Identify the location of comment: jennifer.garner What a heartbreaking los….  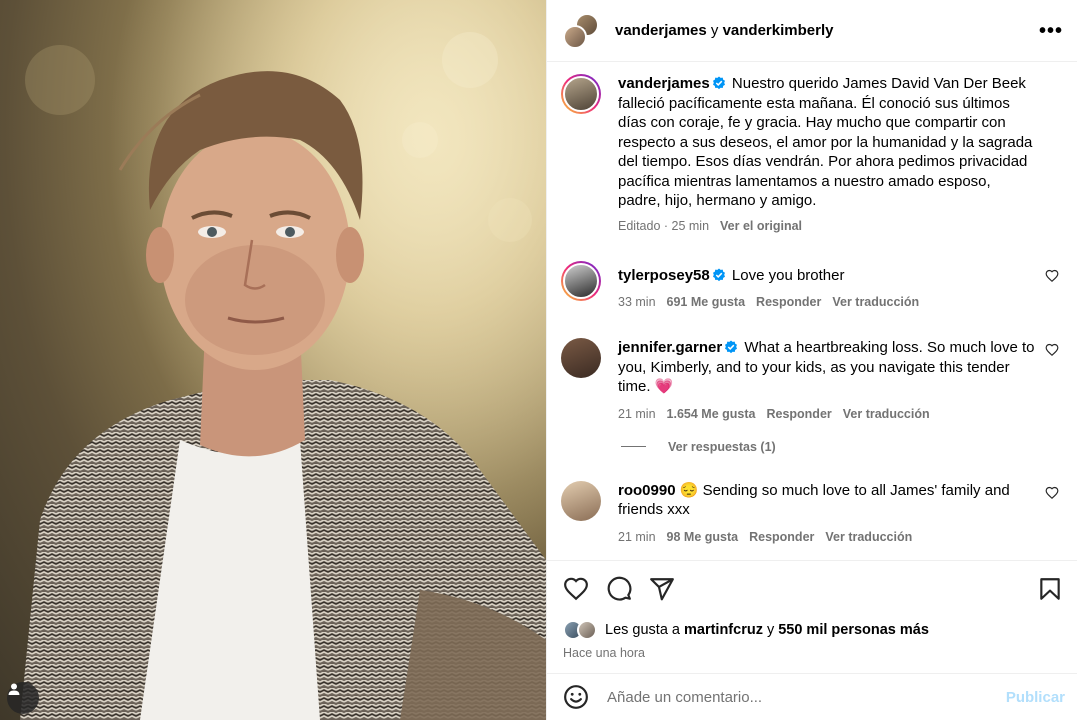
(811, 379).